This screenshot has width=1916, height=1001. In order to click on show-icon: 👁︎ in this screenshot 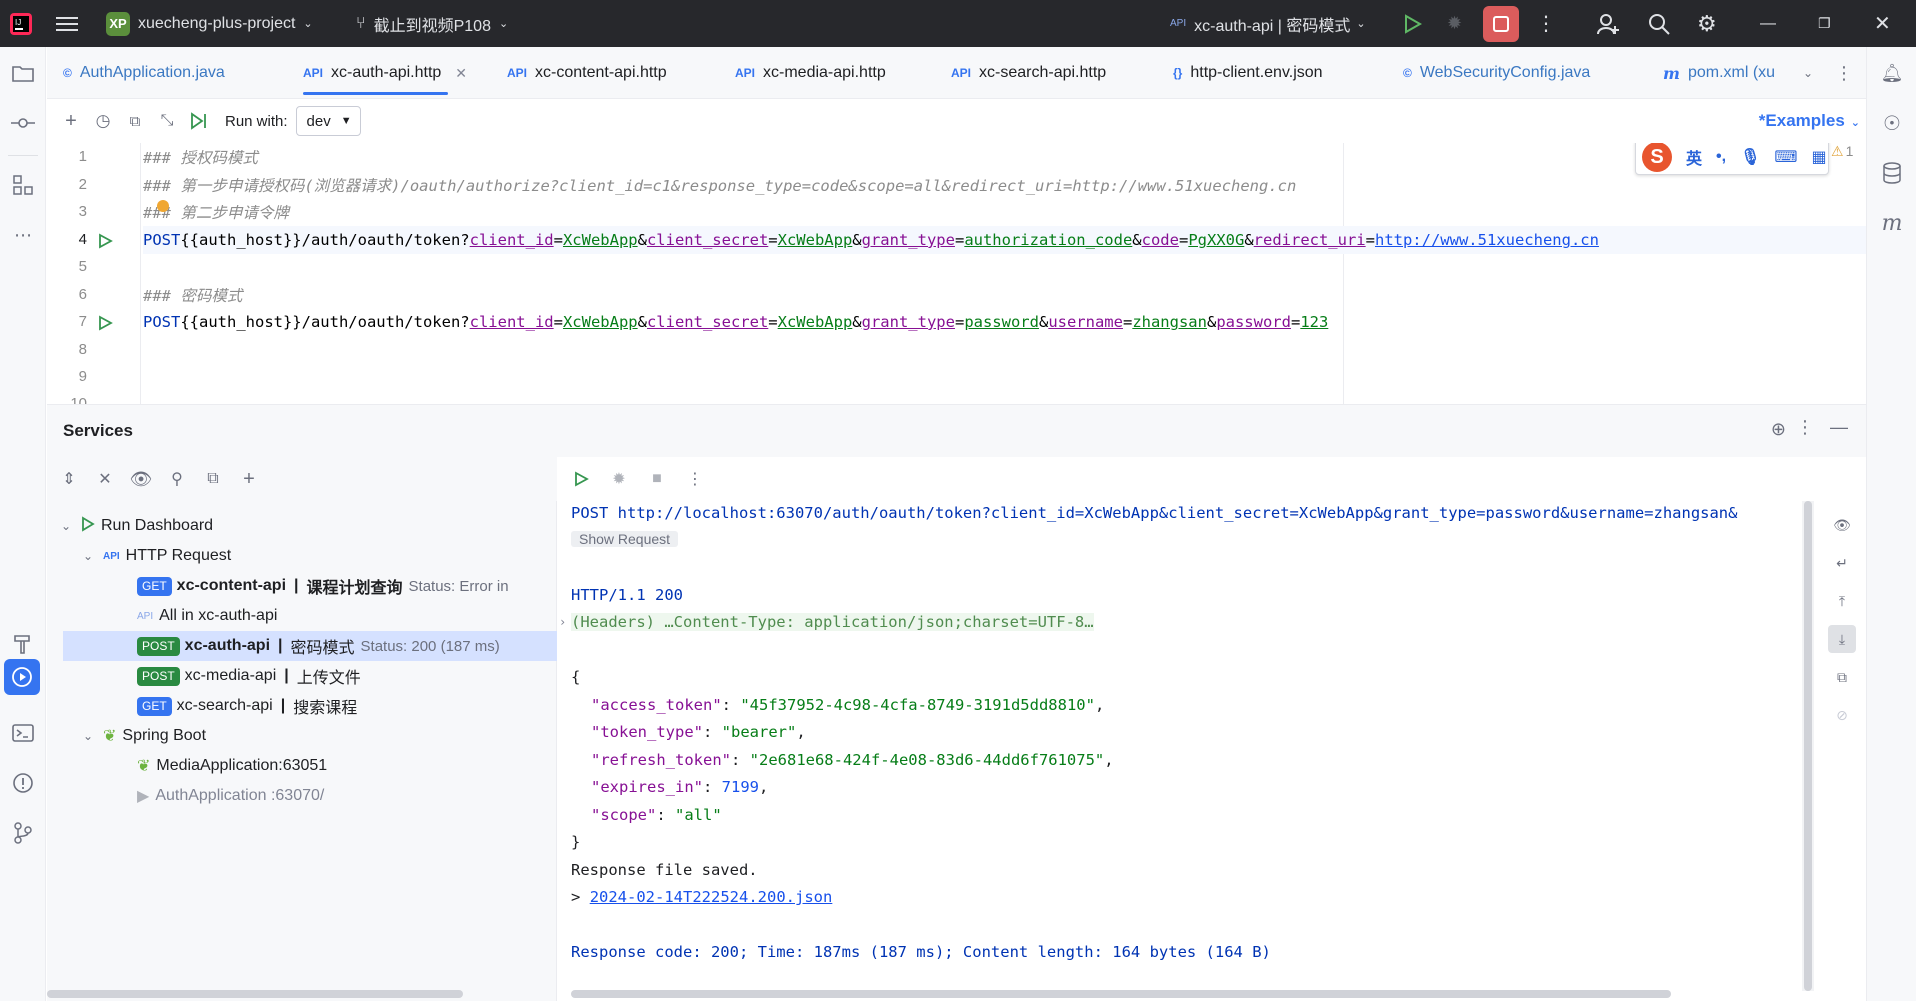, I will do `click(141, 479)`.